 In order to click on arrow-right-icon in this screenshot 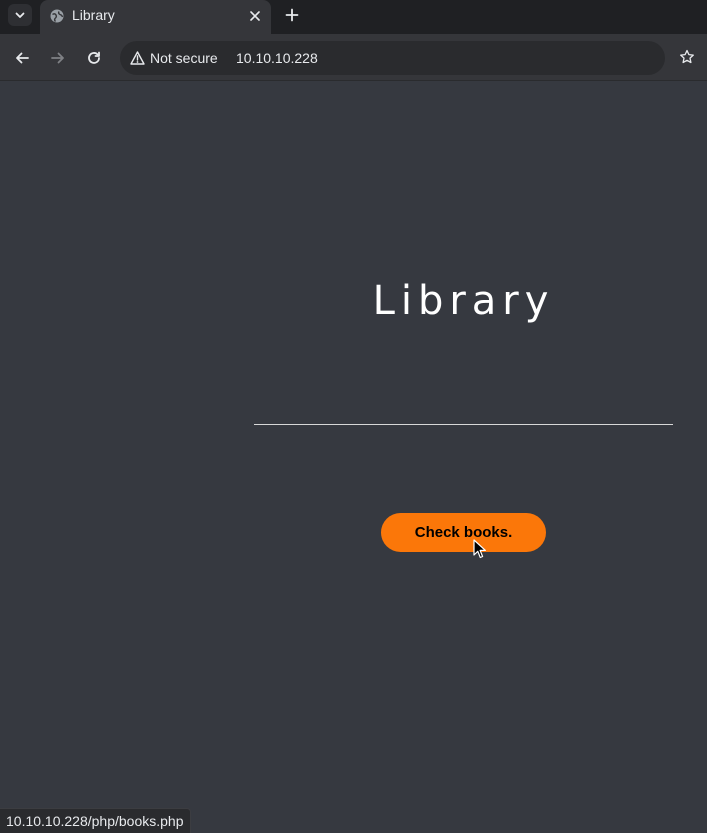, I will do `click(57, 58)`.